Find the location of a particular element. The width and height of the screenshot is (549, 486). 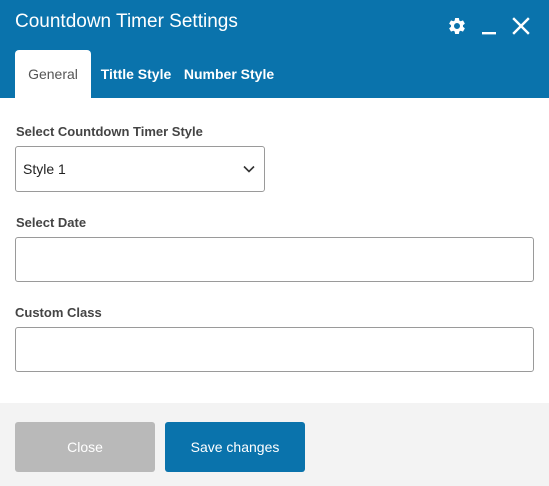

custom-class-input is located at coordinates (274, 349).